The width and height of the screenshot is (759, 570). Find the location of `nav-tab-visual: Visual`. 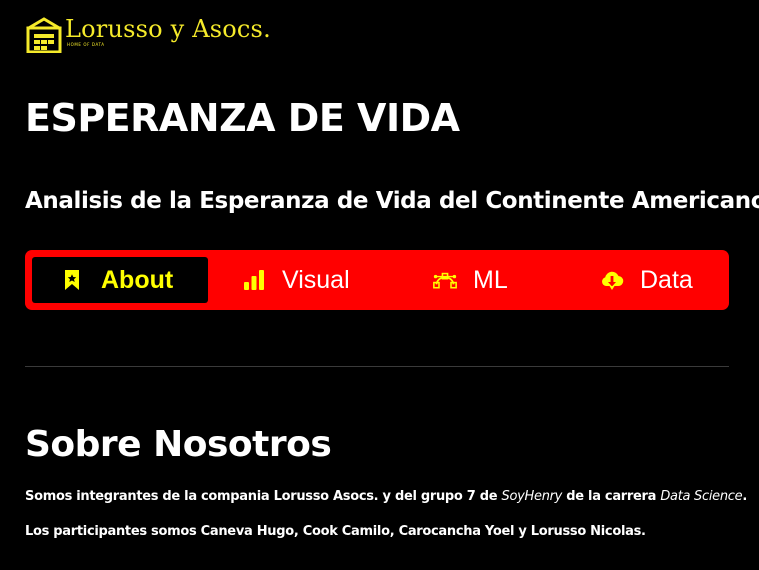

nav-tab-visual: Visual is located at coordinates (296, 280).